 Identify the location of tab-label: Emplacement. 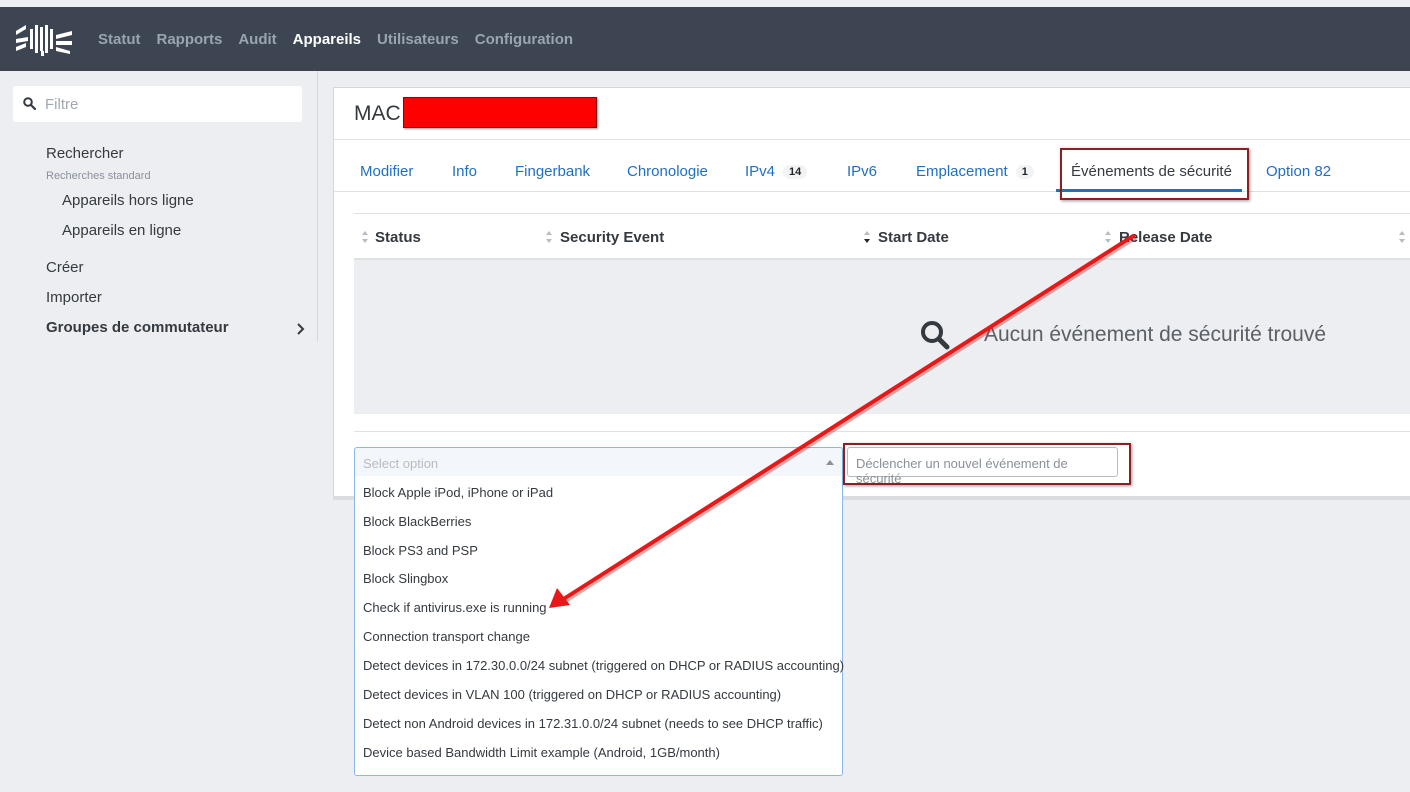
(962, 171).